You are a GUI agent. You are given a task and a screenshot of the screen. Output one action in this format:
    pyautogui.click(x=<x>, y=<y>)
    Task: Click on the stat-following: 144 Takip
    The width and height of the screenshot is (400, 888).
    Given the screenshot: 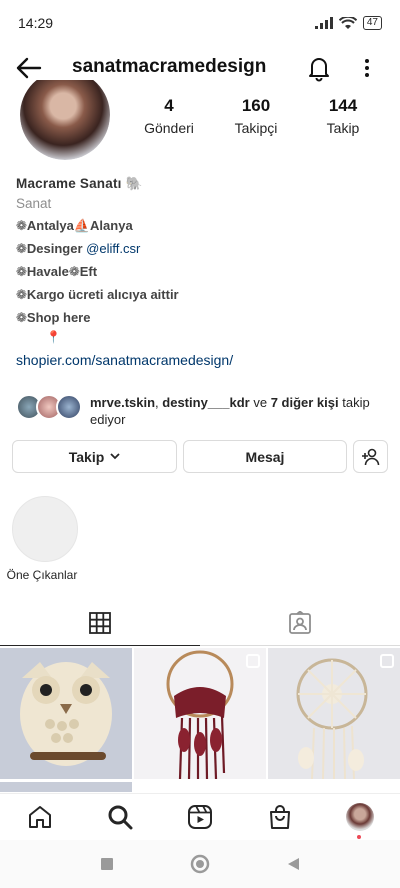 What is the action you would take?
    pyautogui.click(x=343, y=116)
    